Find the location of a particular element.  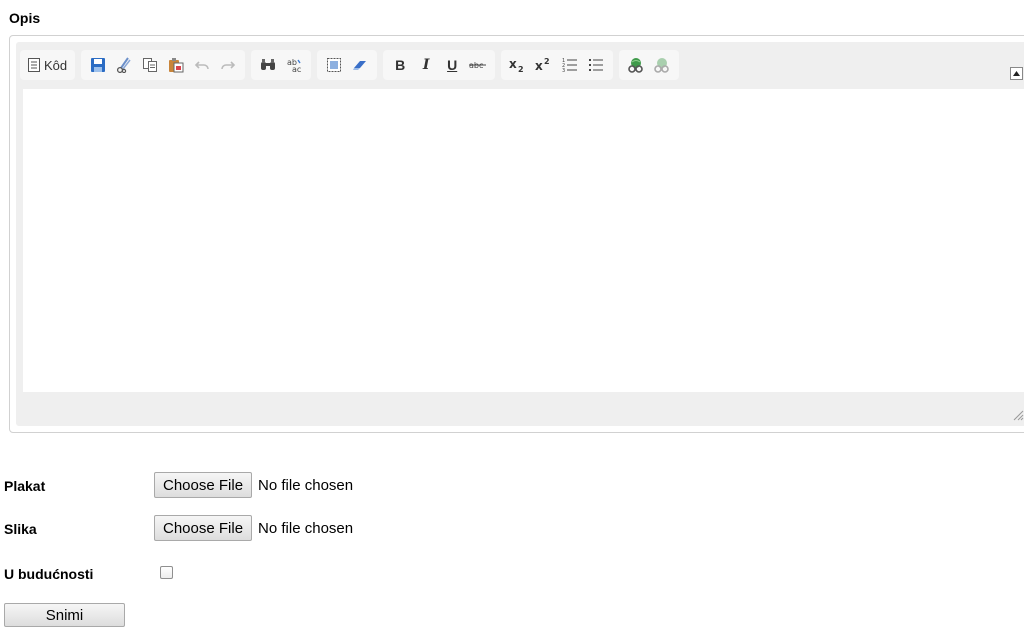

link-icon is located at coordinates (635, 65).